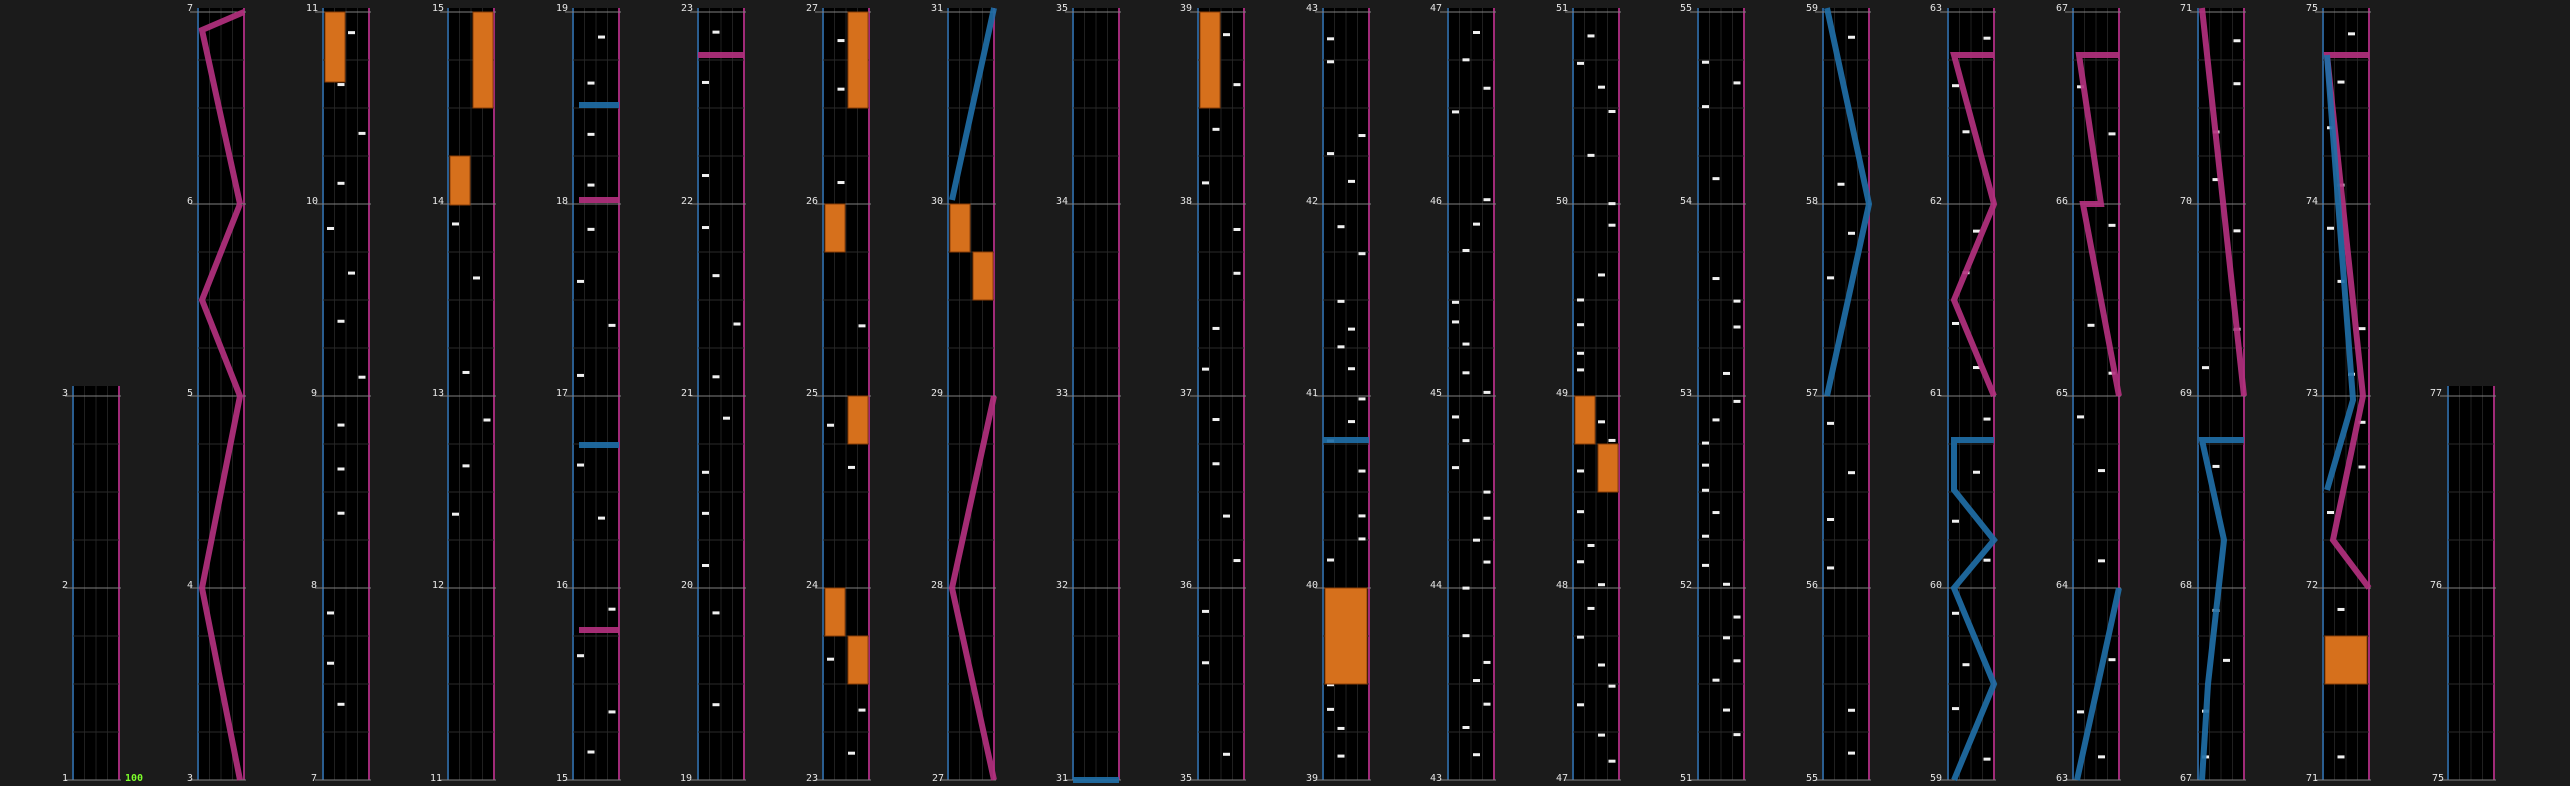  What do you see at coordinates (134, 778) in the screenshot?
I see `combo-counter: 100` at bounding box center [134, 778].